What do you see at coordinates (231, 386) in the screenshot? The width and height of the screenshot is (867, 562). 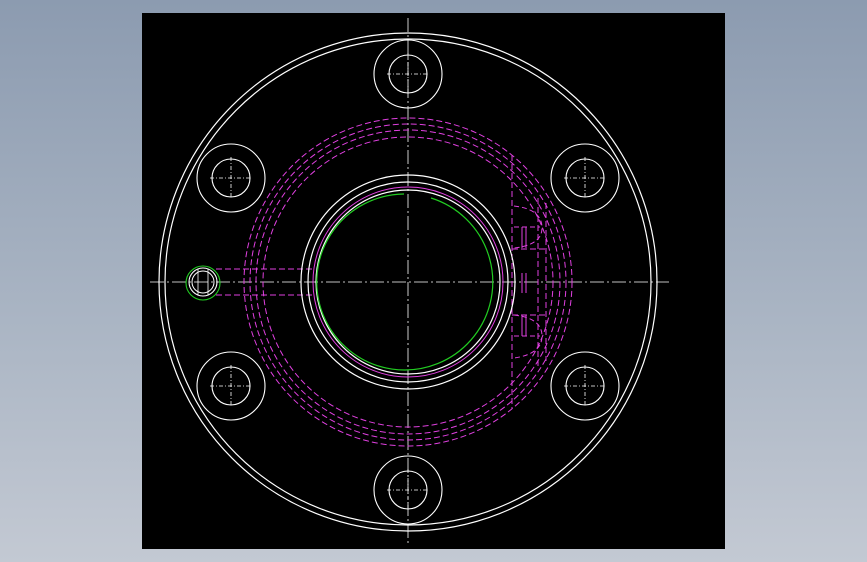 I see `bolt-hole-lower-left` at bounding box center [231, 386].